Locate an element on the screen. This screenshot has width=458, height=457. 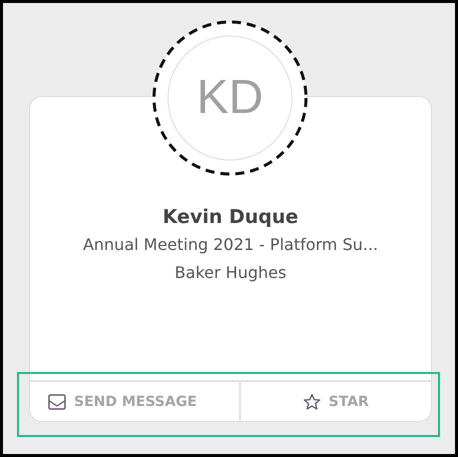
company-name: Baker Hughes is located at coordinates (230, 273).